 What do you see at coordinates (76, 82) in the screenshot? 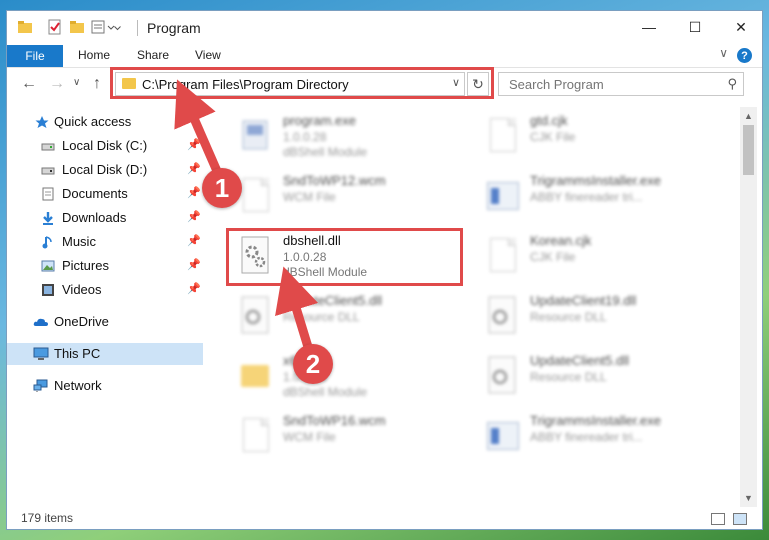
I see `recent-chevron-icon: ∨` at bounding box center [76, 82].